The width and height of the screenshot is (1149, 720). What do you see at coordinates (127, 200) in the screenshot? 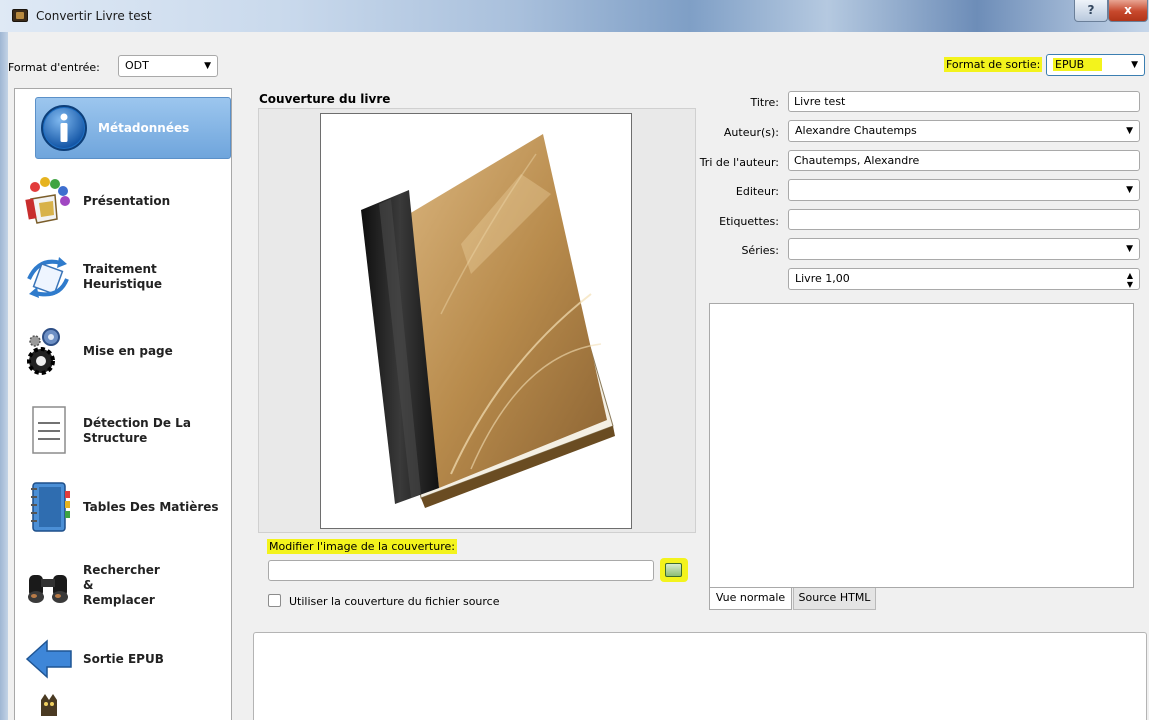
I see `sidebar-item-label: Présentation` at bounding box center [127, 200].